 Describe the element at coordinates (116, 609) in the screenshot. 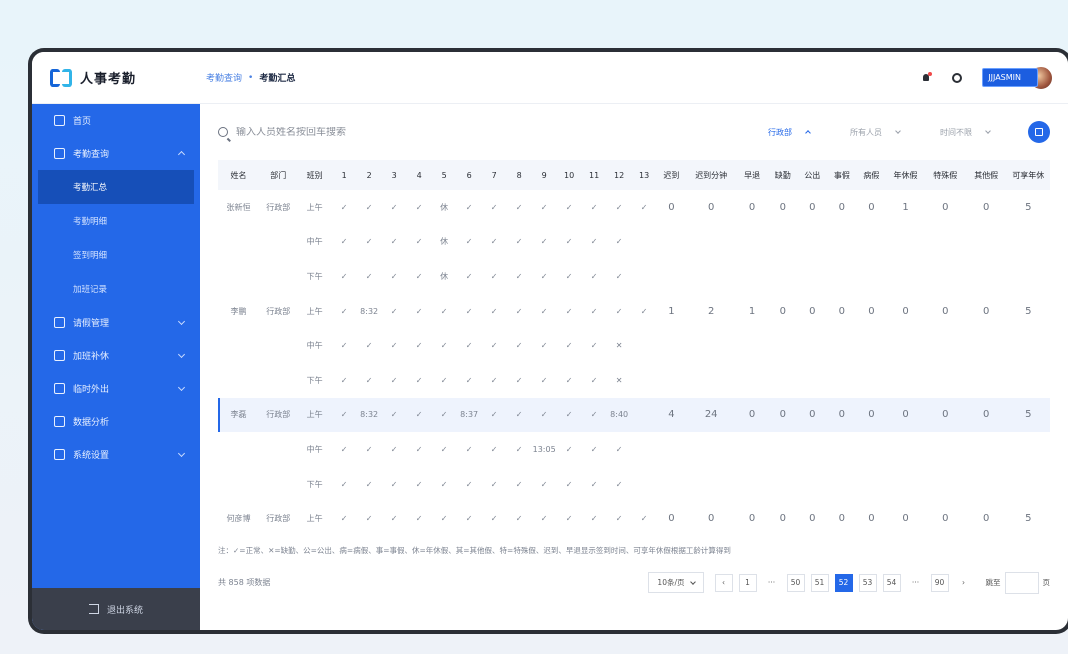

I see `logout-button: 退出系统` at that location.